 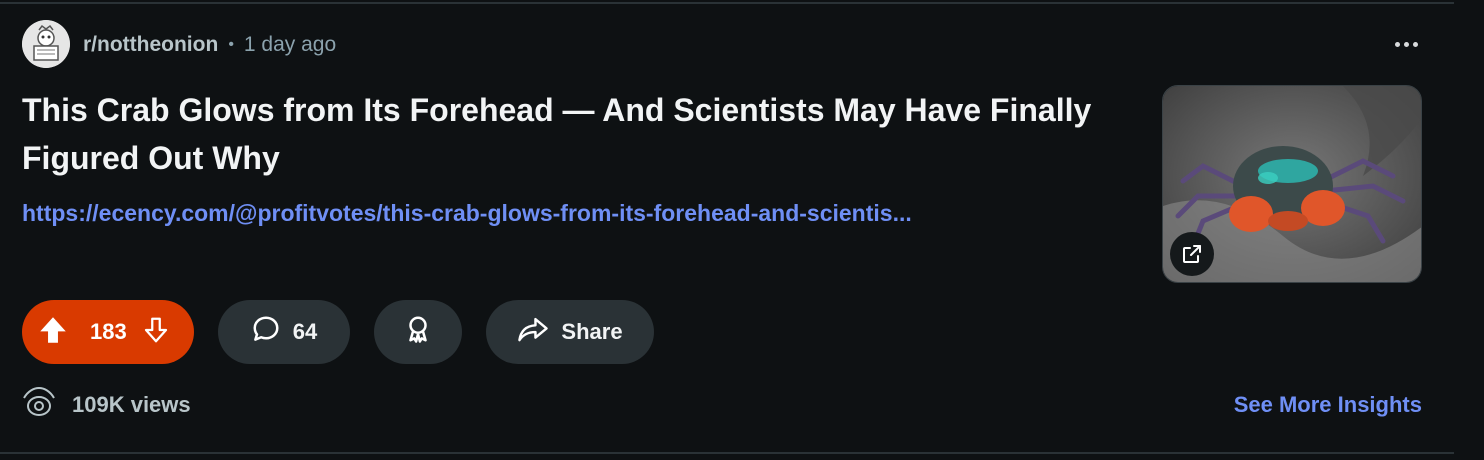 I want to click on external-link-icon, so click(x=1192, y=254).